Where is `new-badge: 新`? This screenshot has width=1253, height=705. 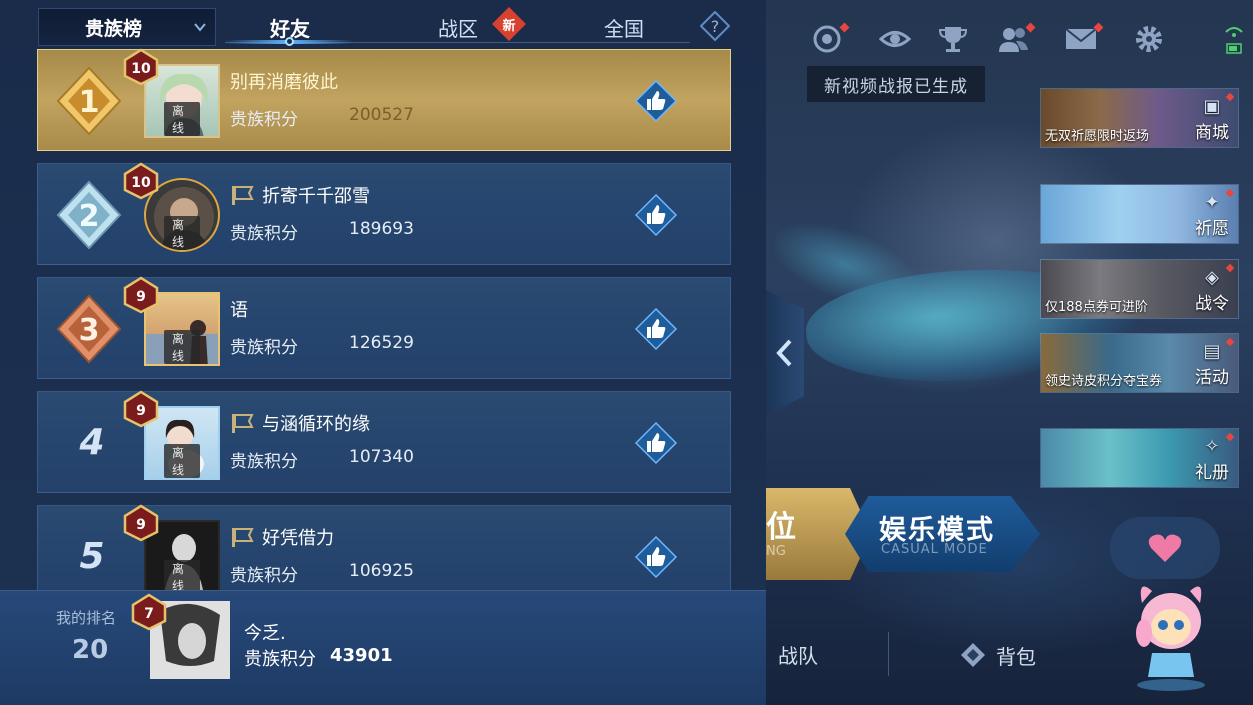
new-badge: 新 is located at coordinates (509, 24).